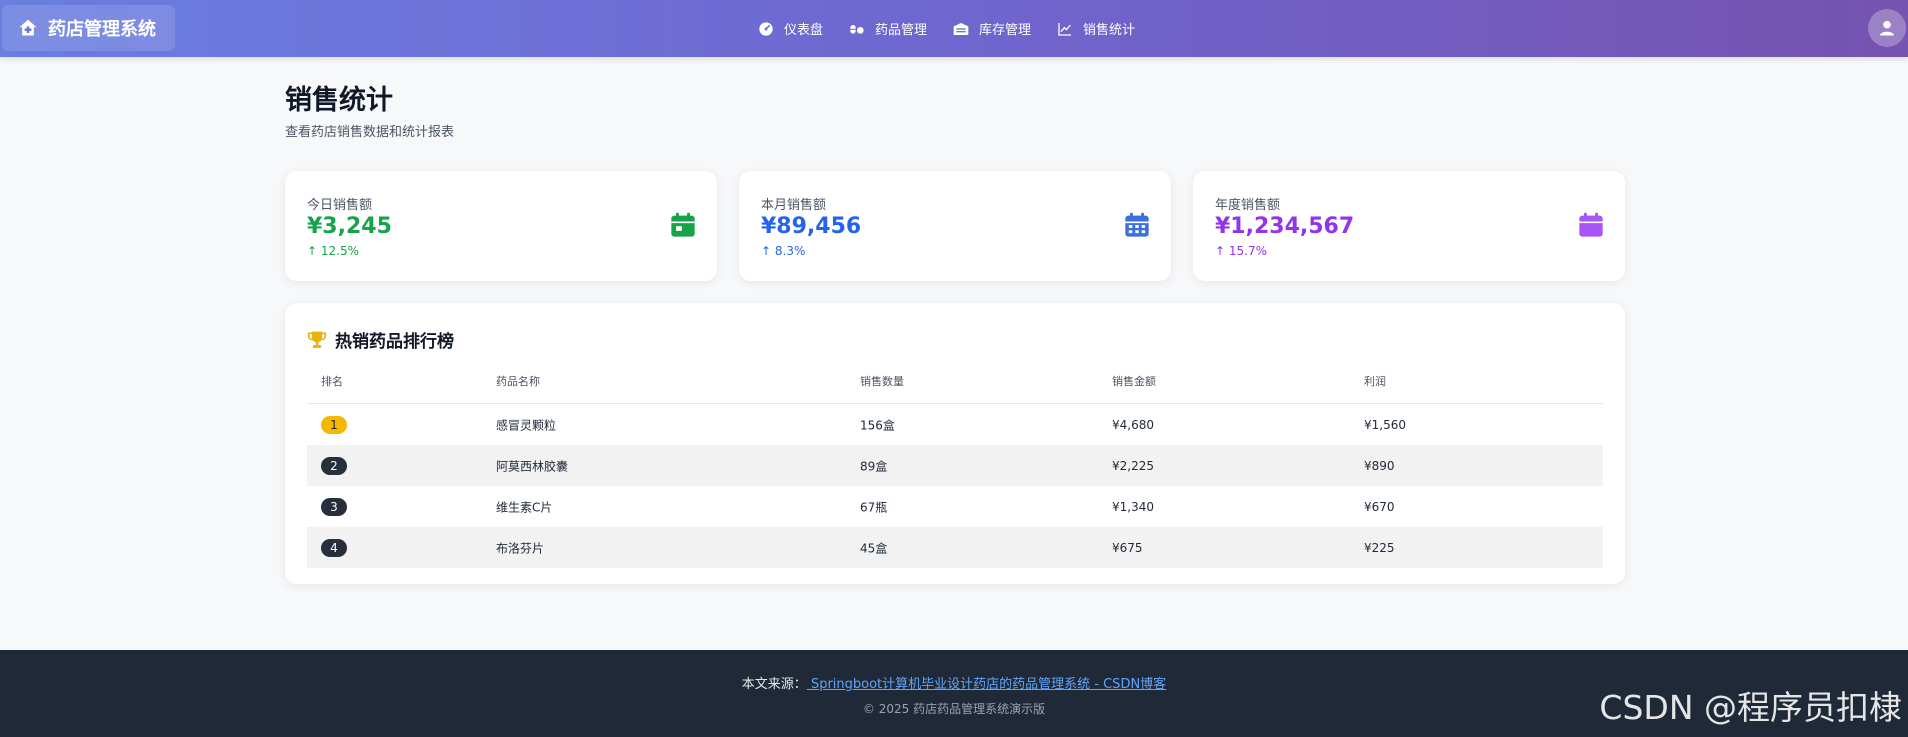 This screenshot has height=737, width=1908. Describe the element at coordinates (877, 425) in the screenshot. I see `sales-qty: 156盒` at that location.